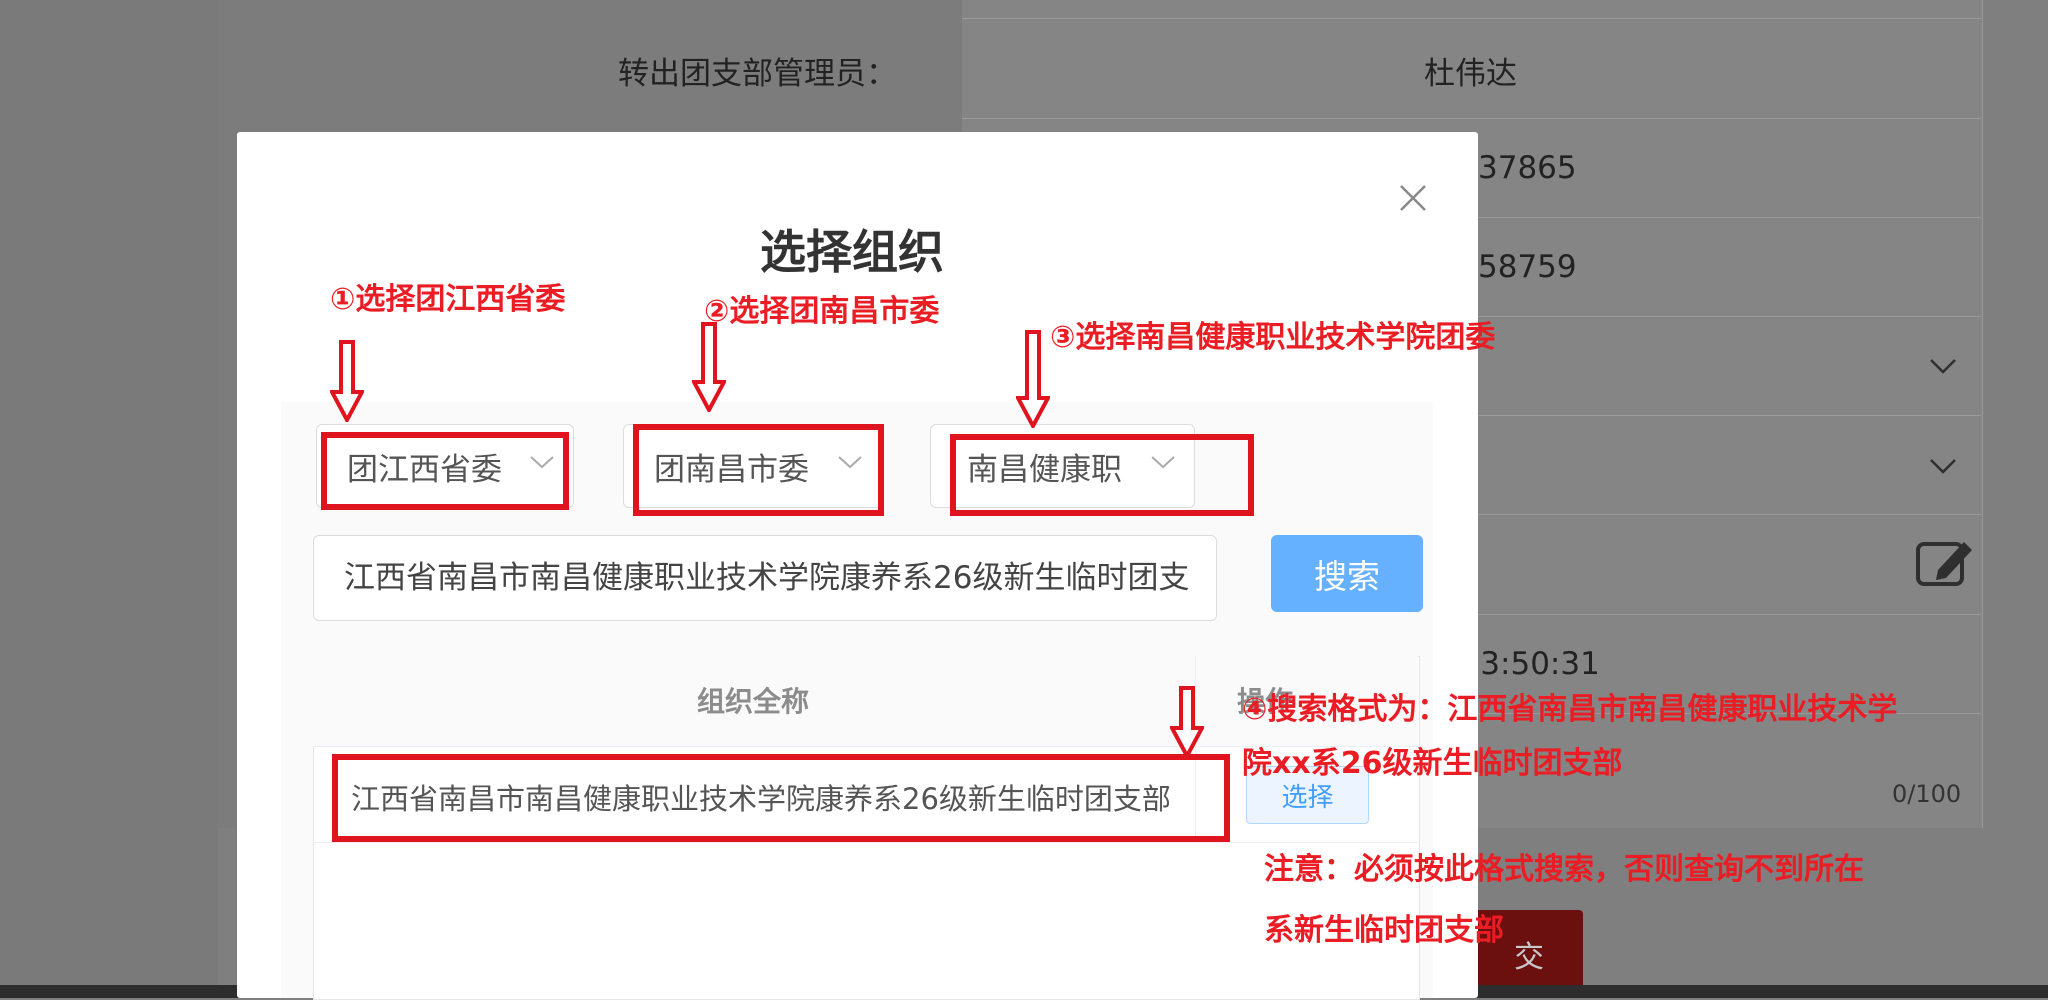 Image resolution: width=2048 pixels, height=1000 pixels. Describe the element at coordinates (765, 578) in the screenshot. I see `search-input: 江西省南昌市南昌健康职业技术学院康养系26级新生临时团支` at that location.